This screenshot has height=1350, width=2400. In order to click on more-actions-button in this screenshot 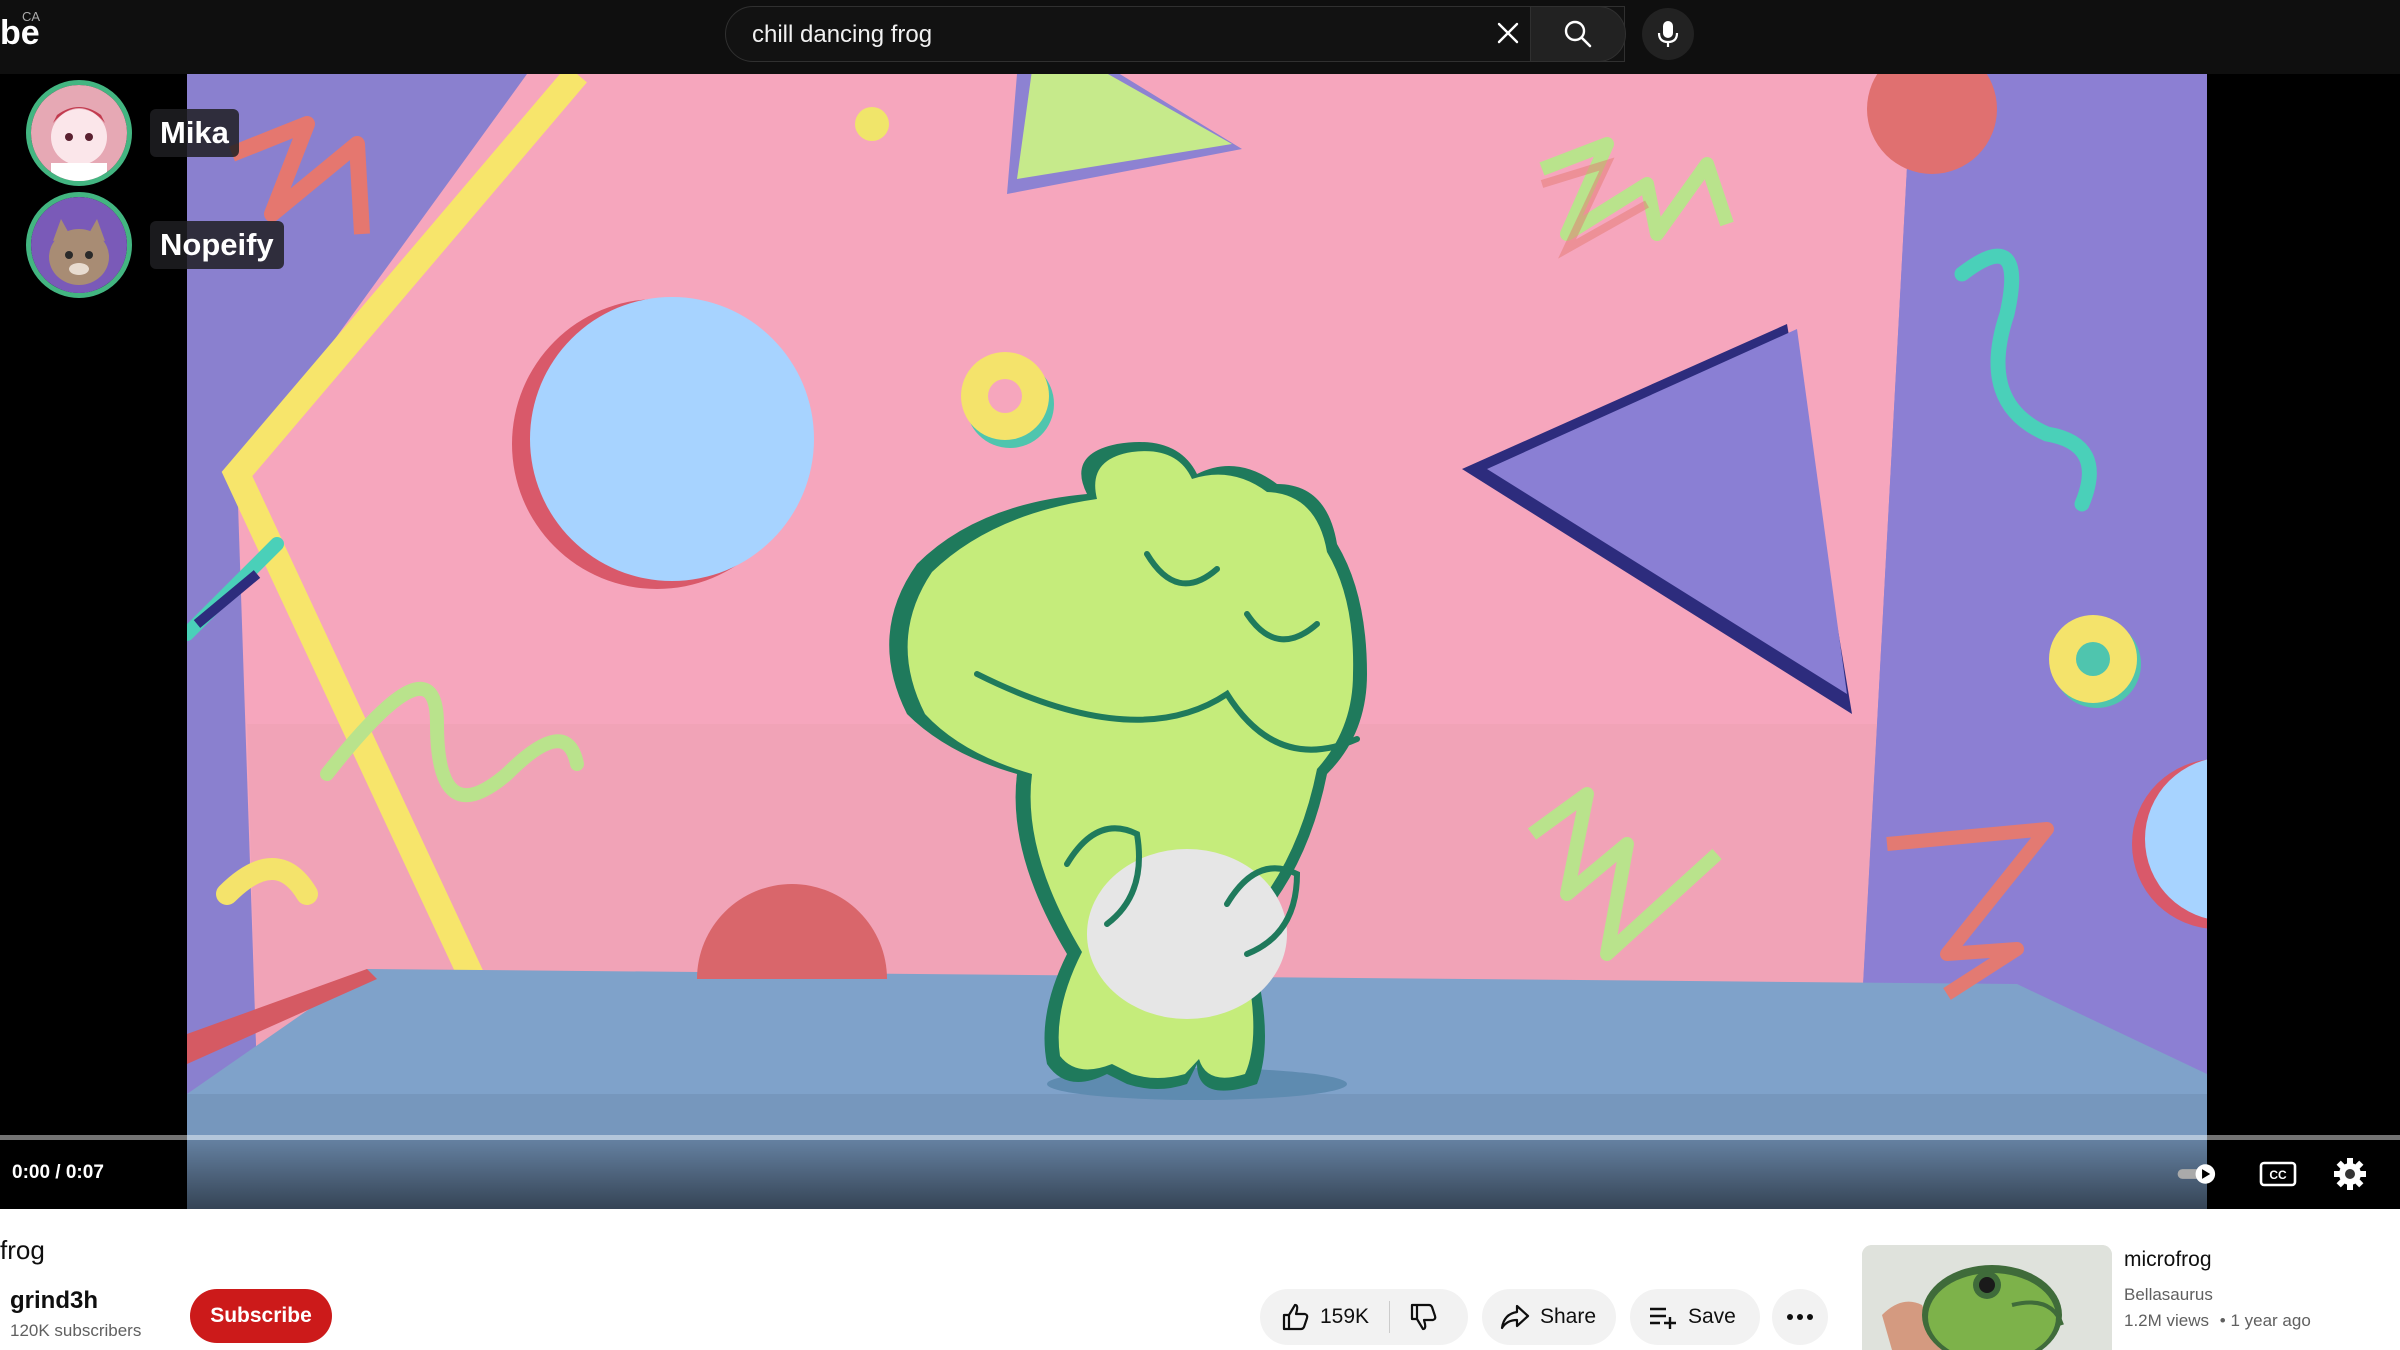, I will do `click(1800, 1317)`.